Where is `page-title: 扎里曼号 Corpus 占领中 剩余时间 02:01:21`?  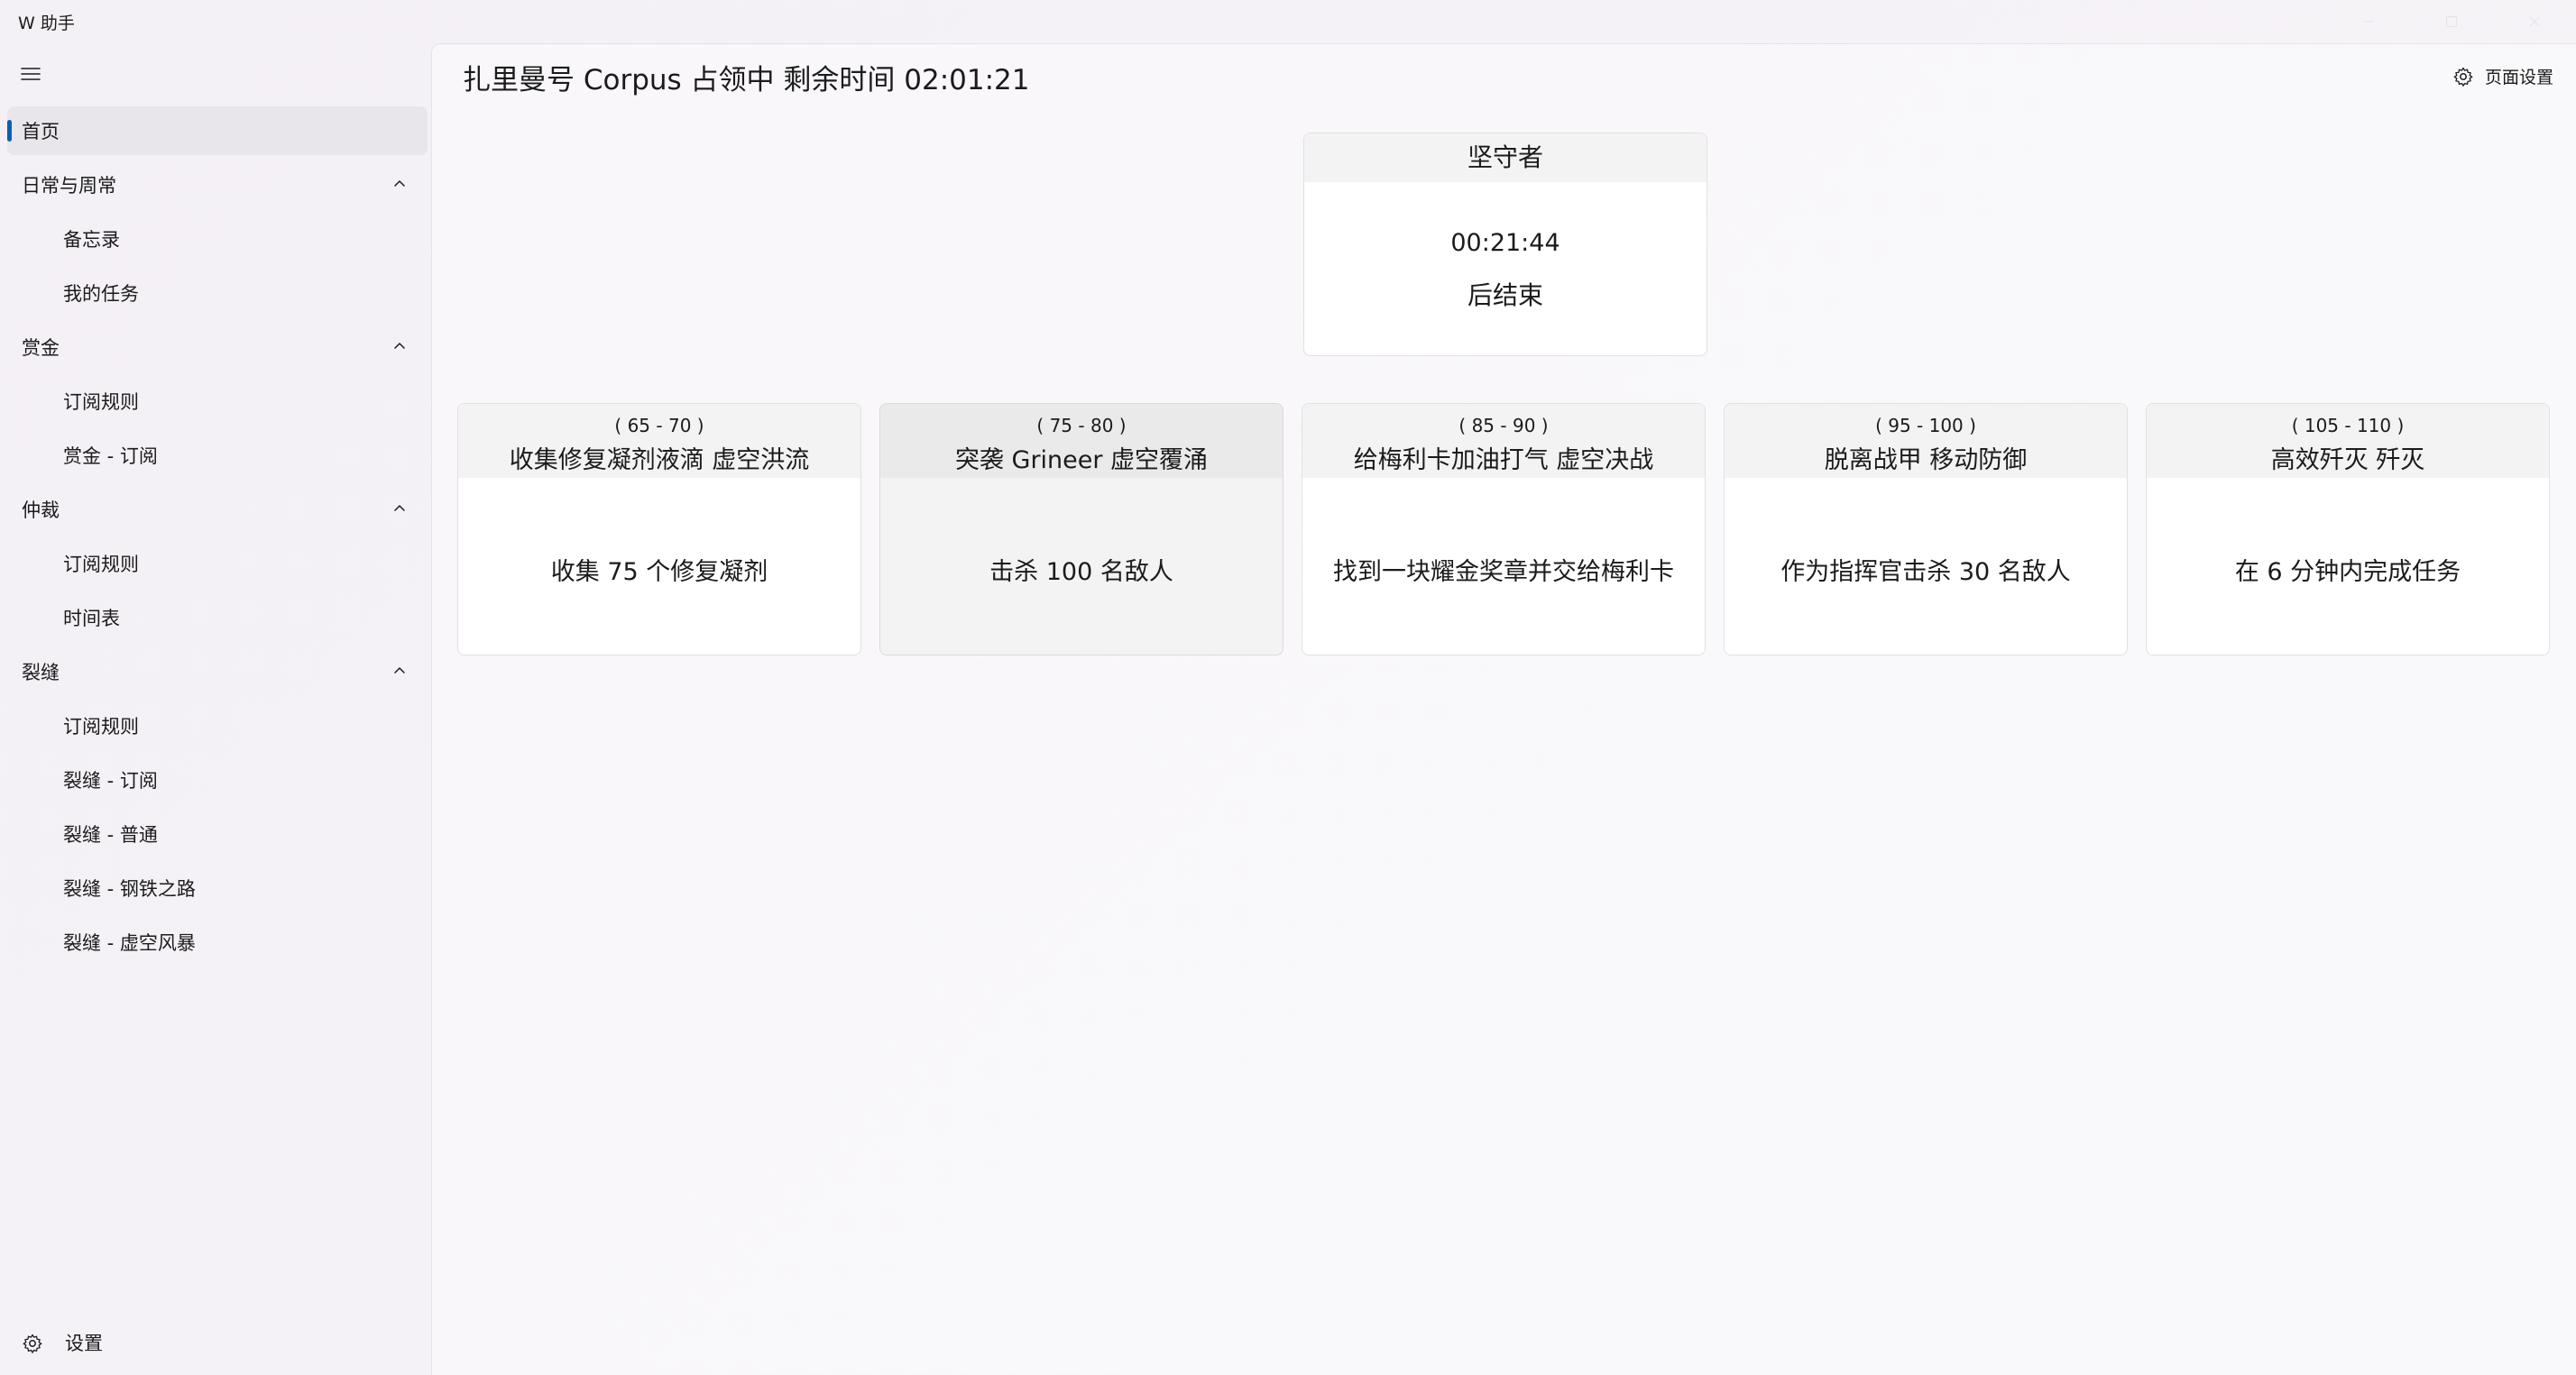 page-title: 扎里曼号 Corpus 占领中 剩余时间 02:01:21 is located at coordinates (746, 80).